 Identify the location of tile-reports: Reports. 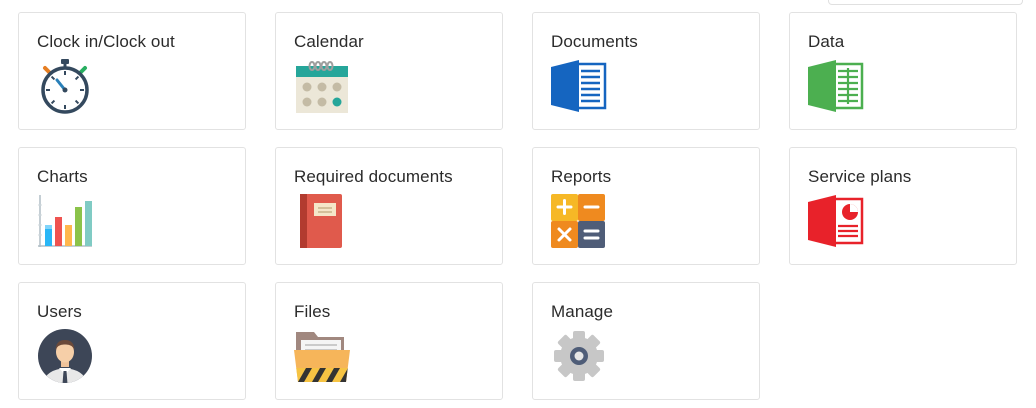
(646, 206).